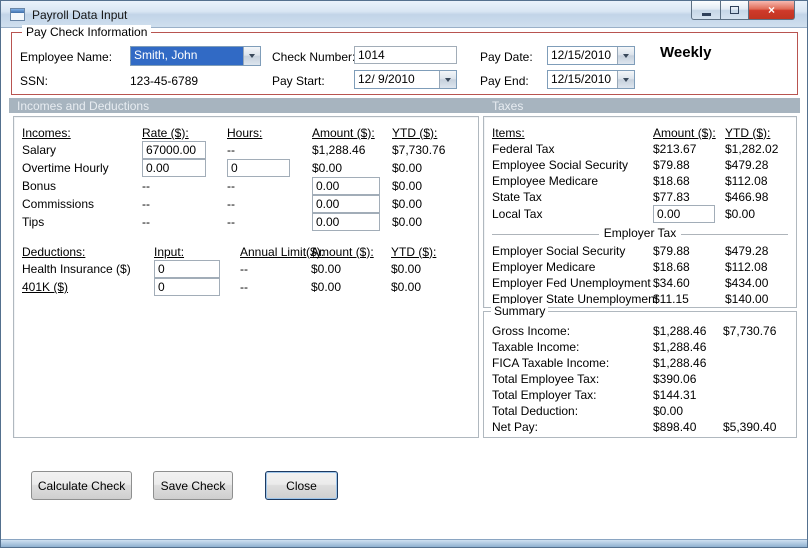  I want to click on summary-row-label: Total Employee Tax:, so click(546, 379).